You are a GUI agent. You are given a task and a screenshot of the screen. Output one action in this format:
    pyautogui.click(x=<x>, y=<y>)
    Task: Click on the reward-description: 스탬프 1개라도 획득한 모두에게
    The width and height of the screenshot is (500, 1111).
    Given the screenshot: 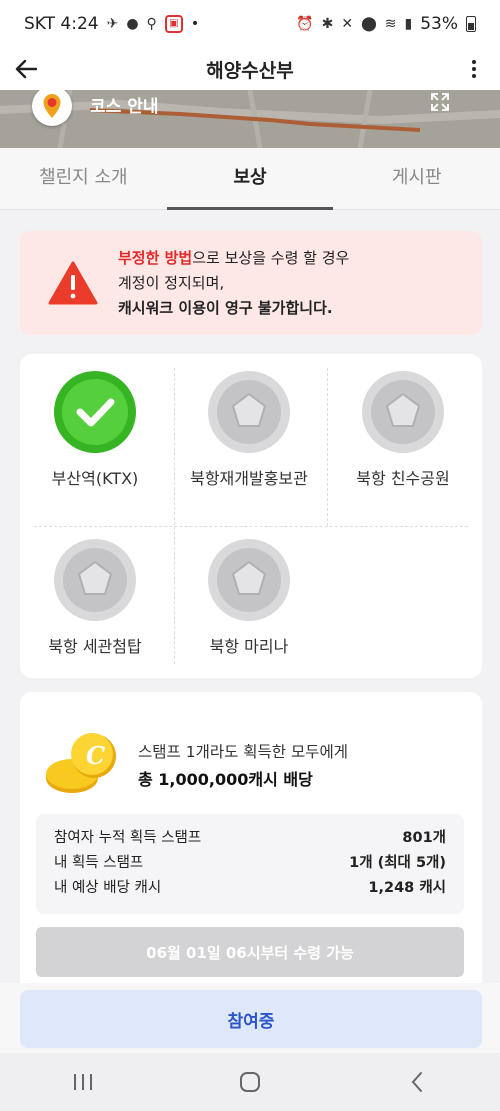 What is the action you would take?
    pyautogui.click(x=243, y=752)
    